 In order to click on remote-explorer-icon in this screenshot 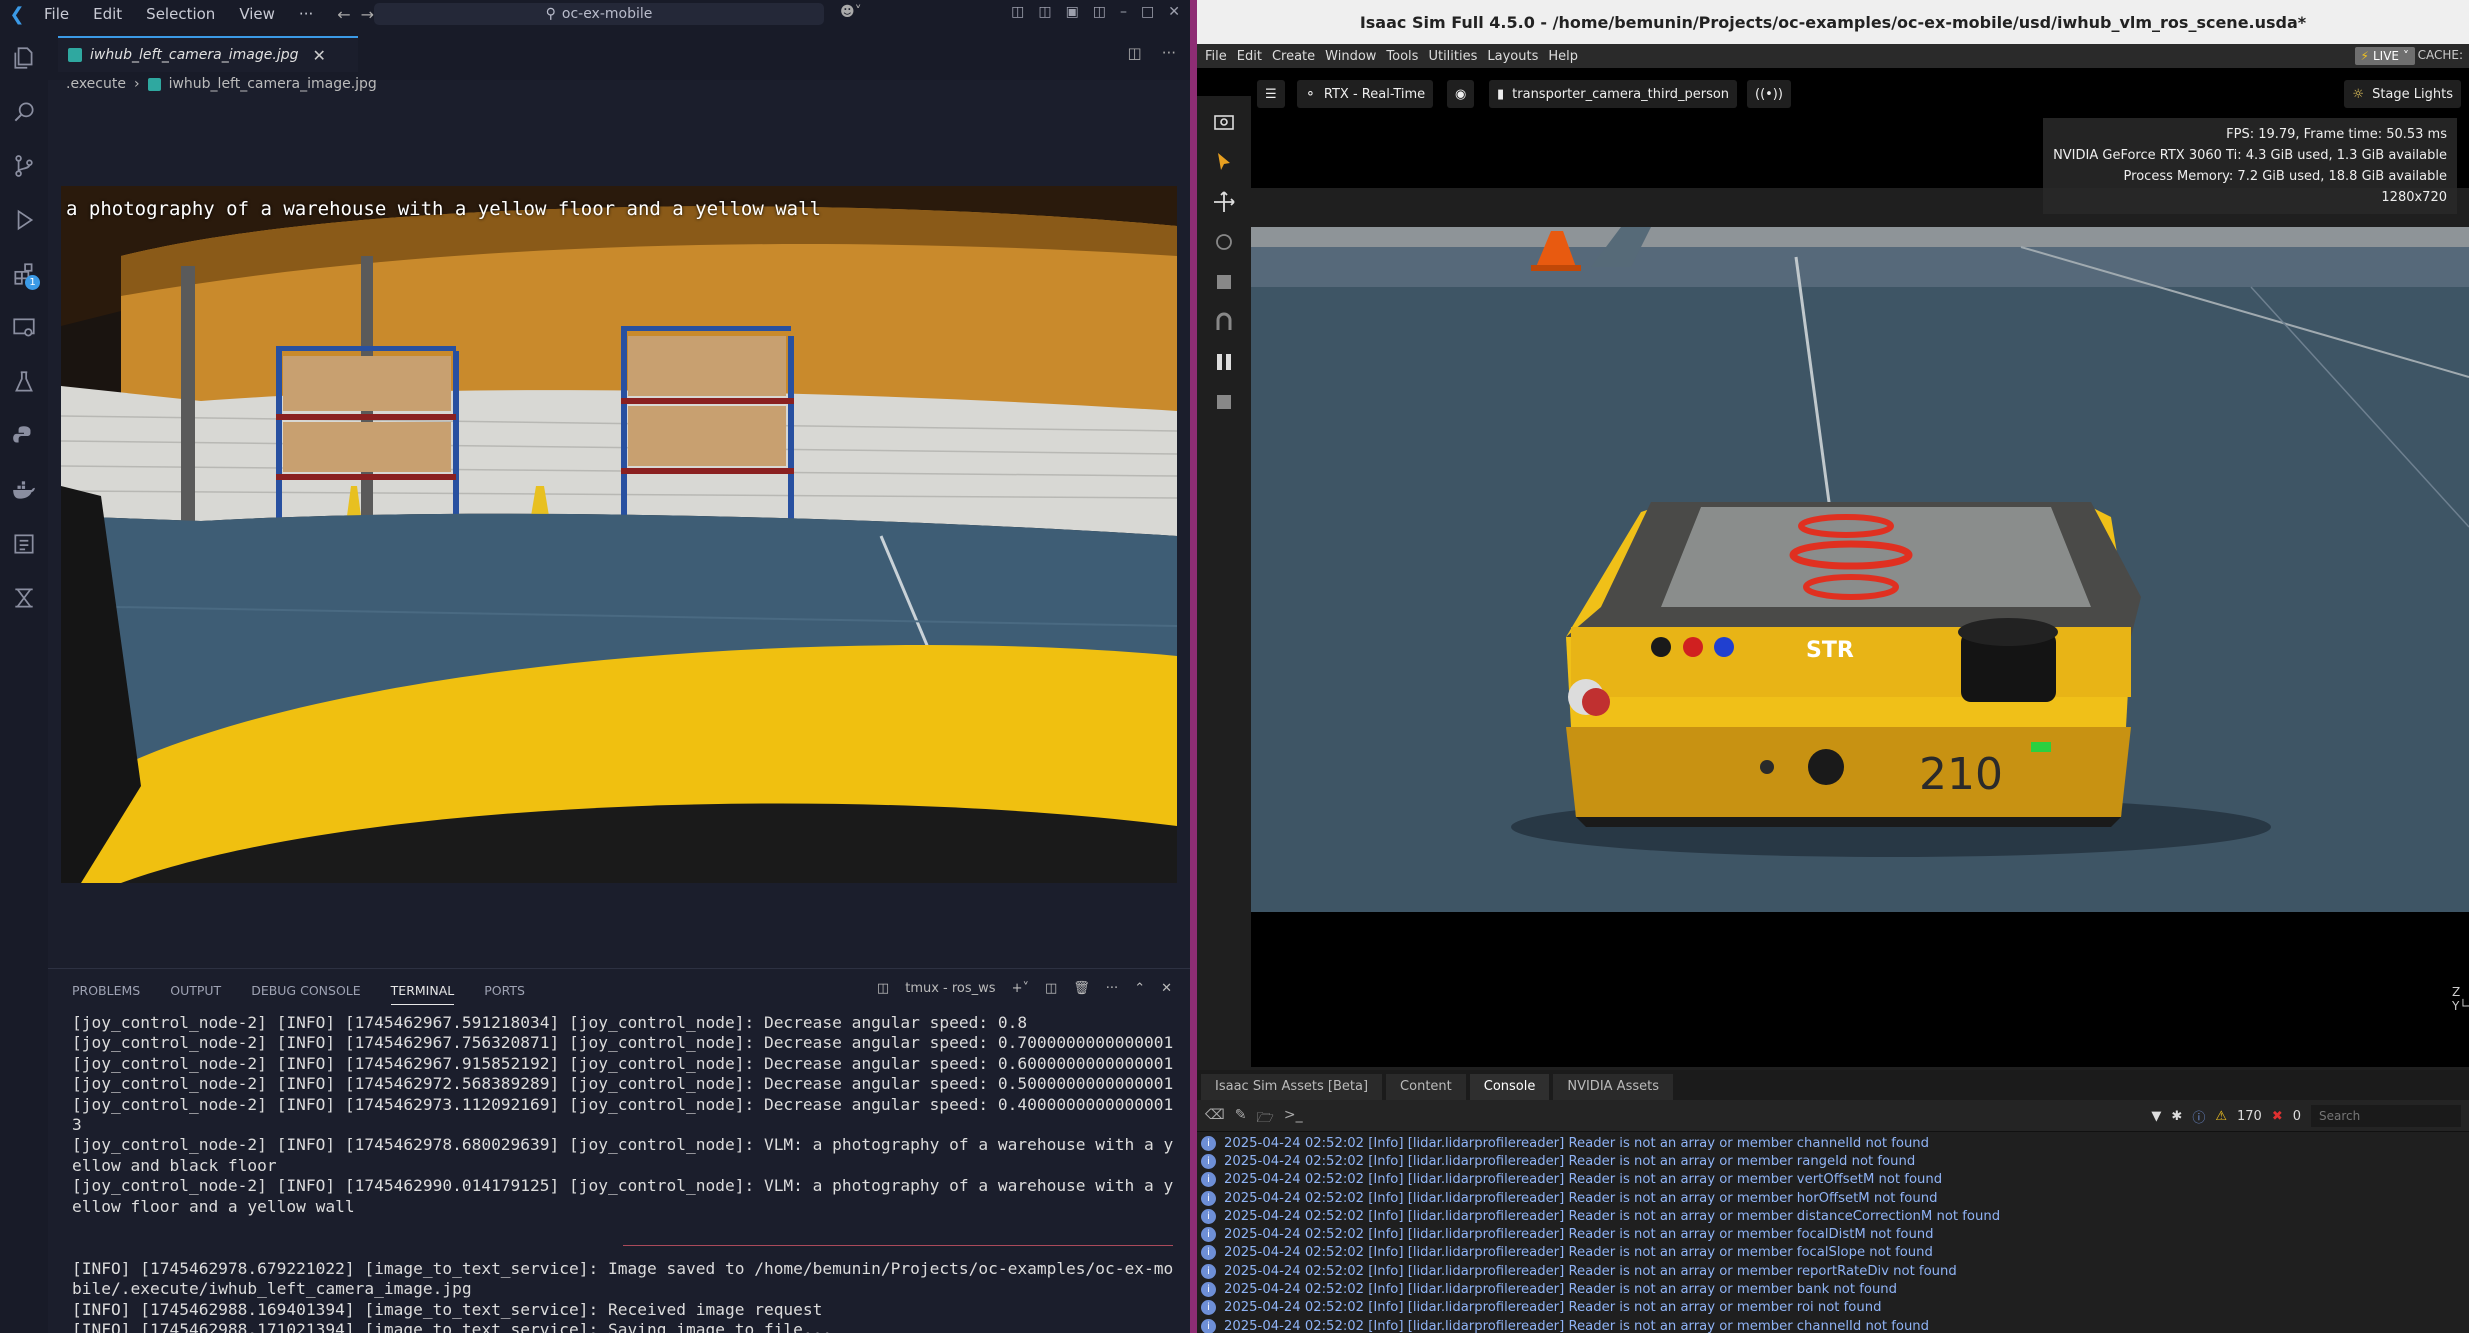, I will do `click(24, 328)`.